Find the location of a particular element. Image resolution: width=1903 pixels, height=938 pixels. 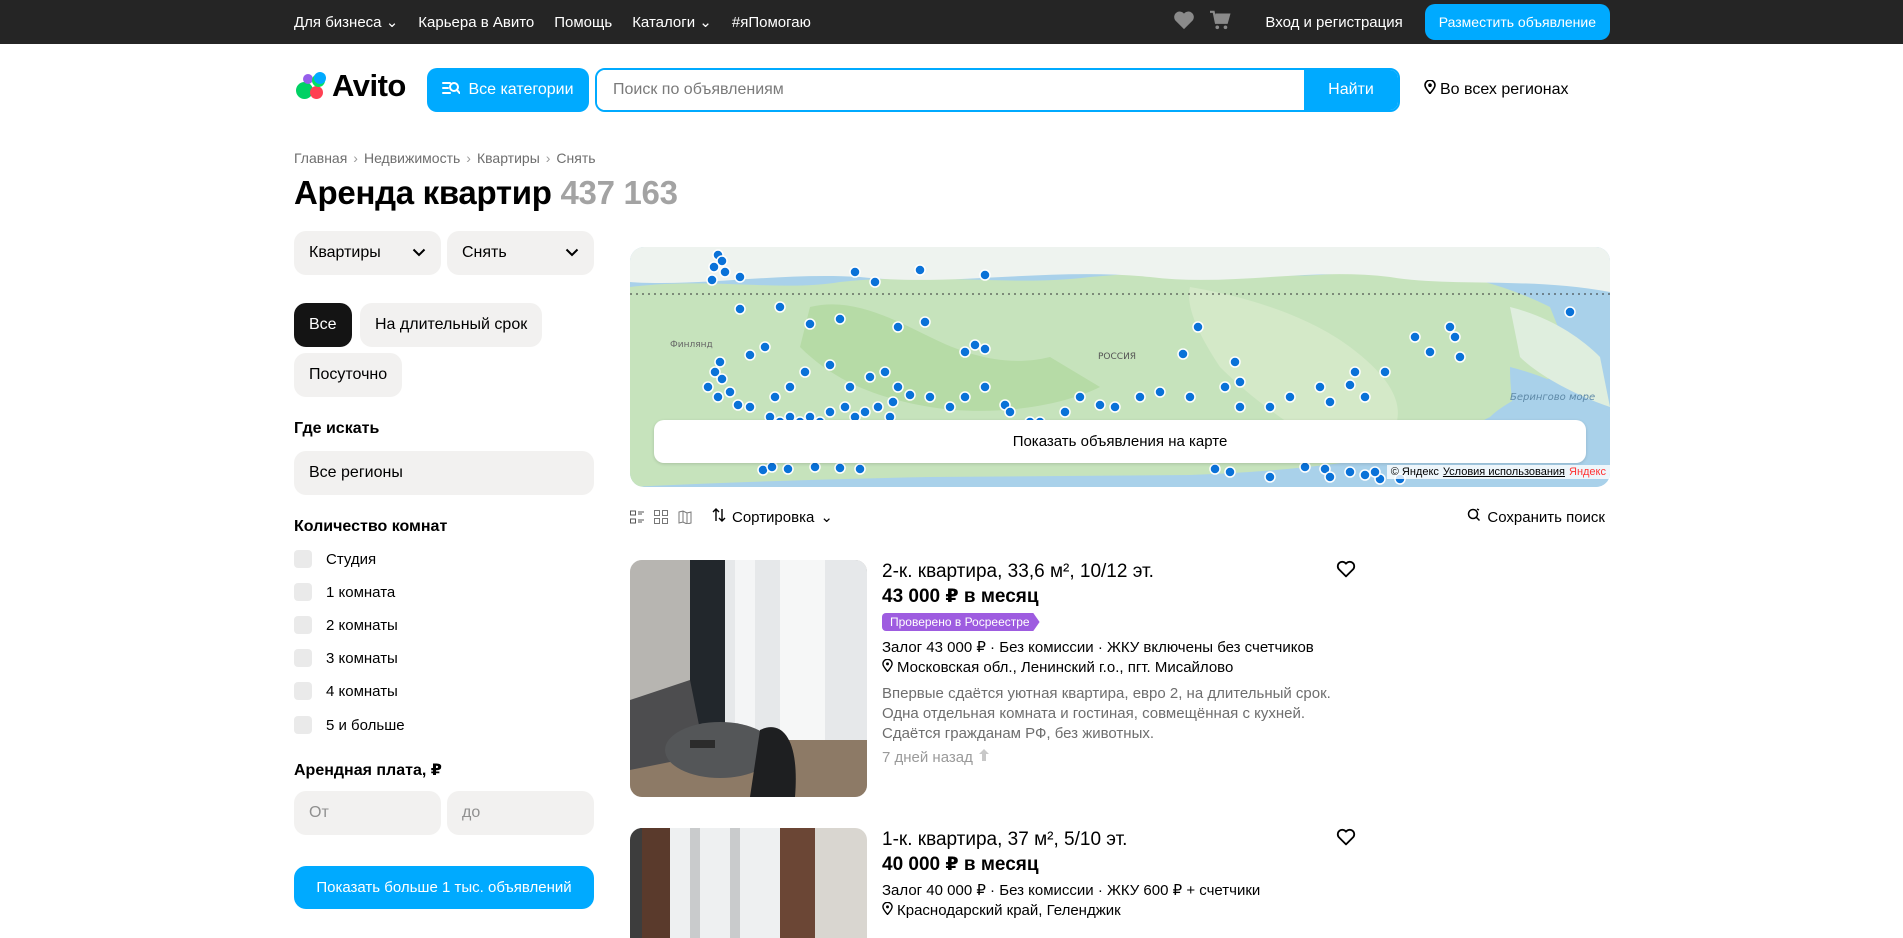

breadcrumb-rent: Снять is located at coordinates (575, 158).